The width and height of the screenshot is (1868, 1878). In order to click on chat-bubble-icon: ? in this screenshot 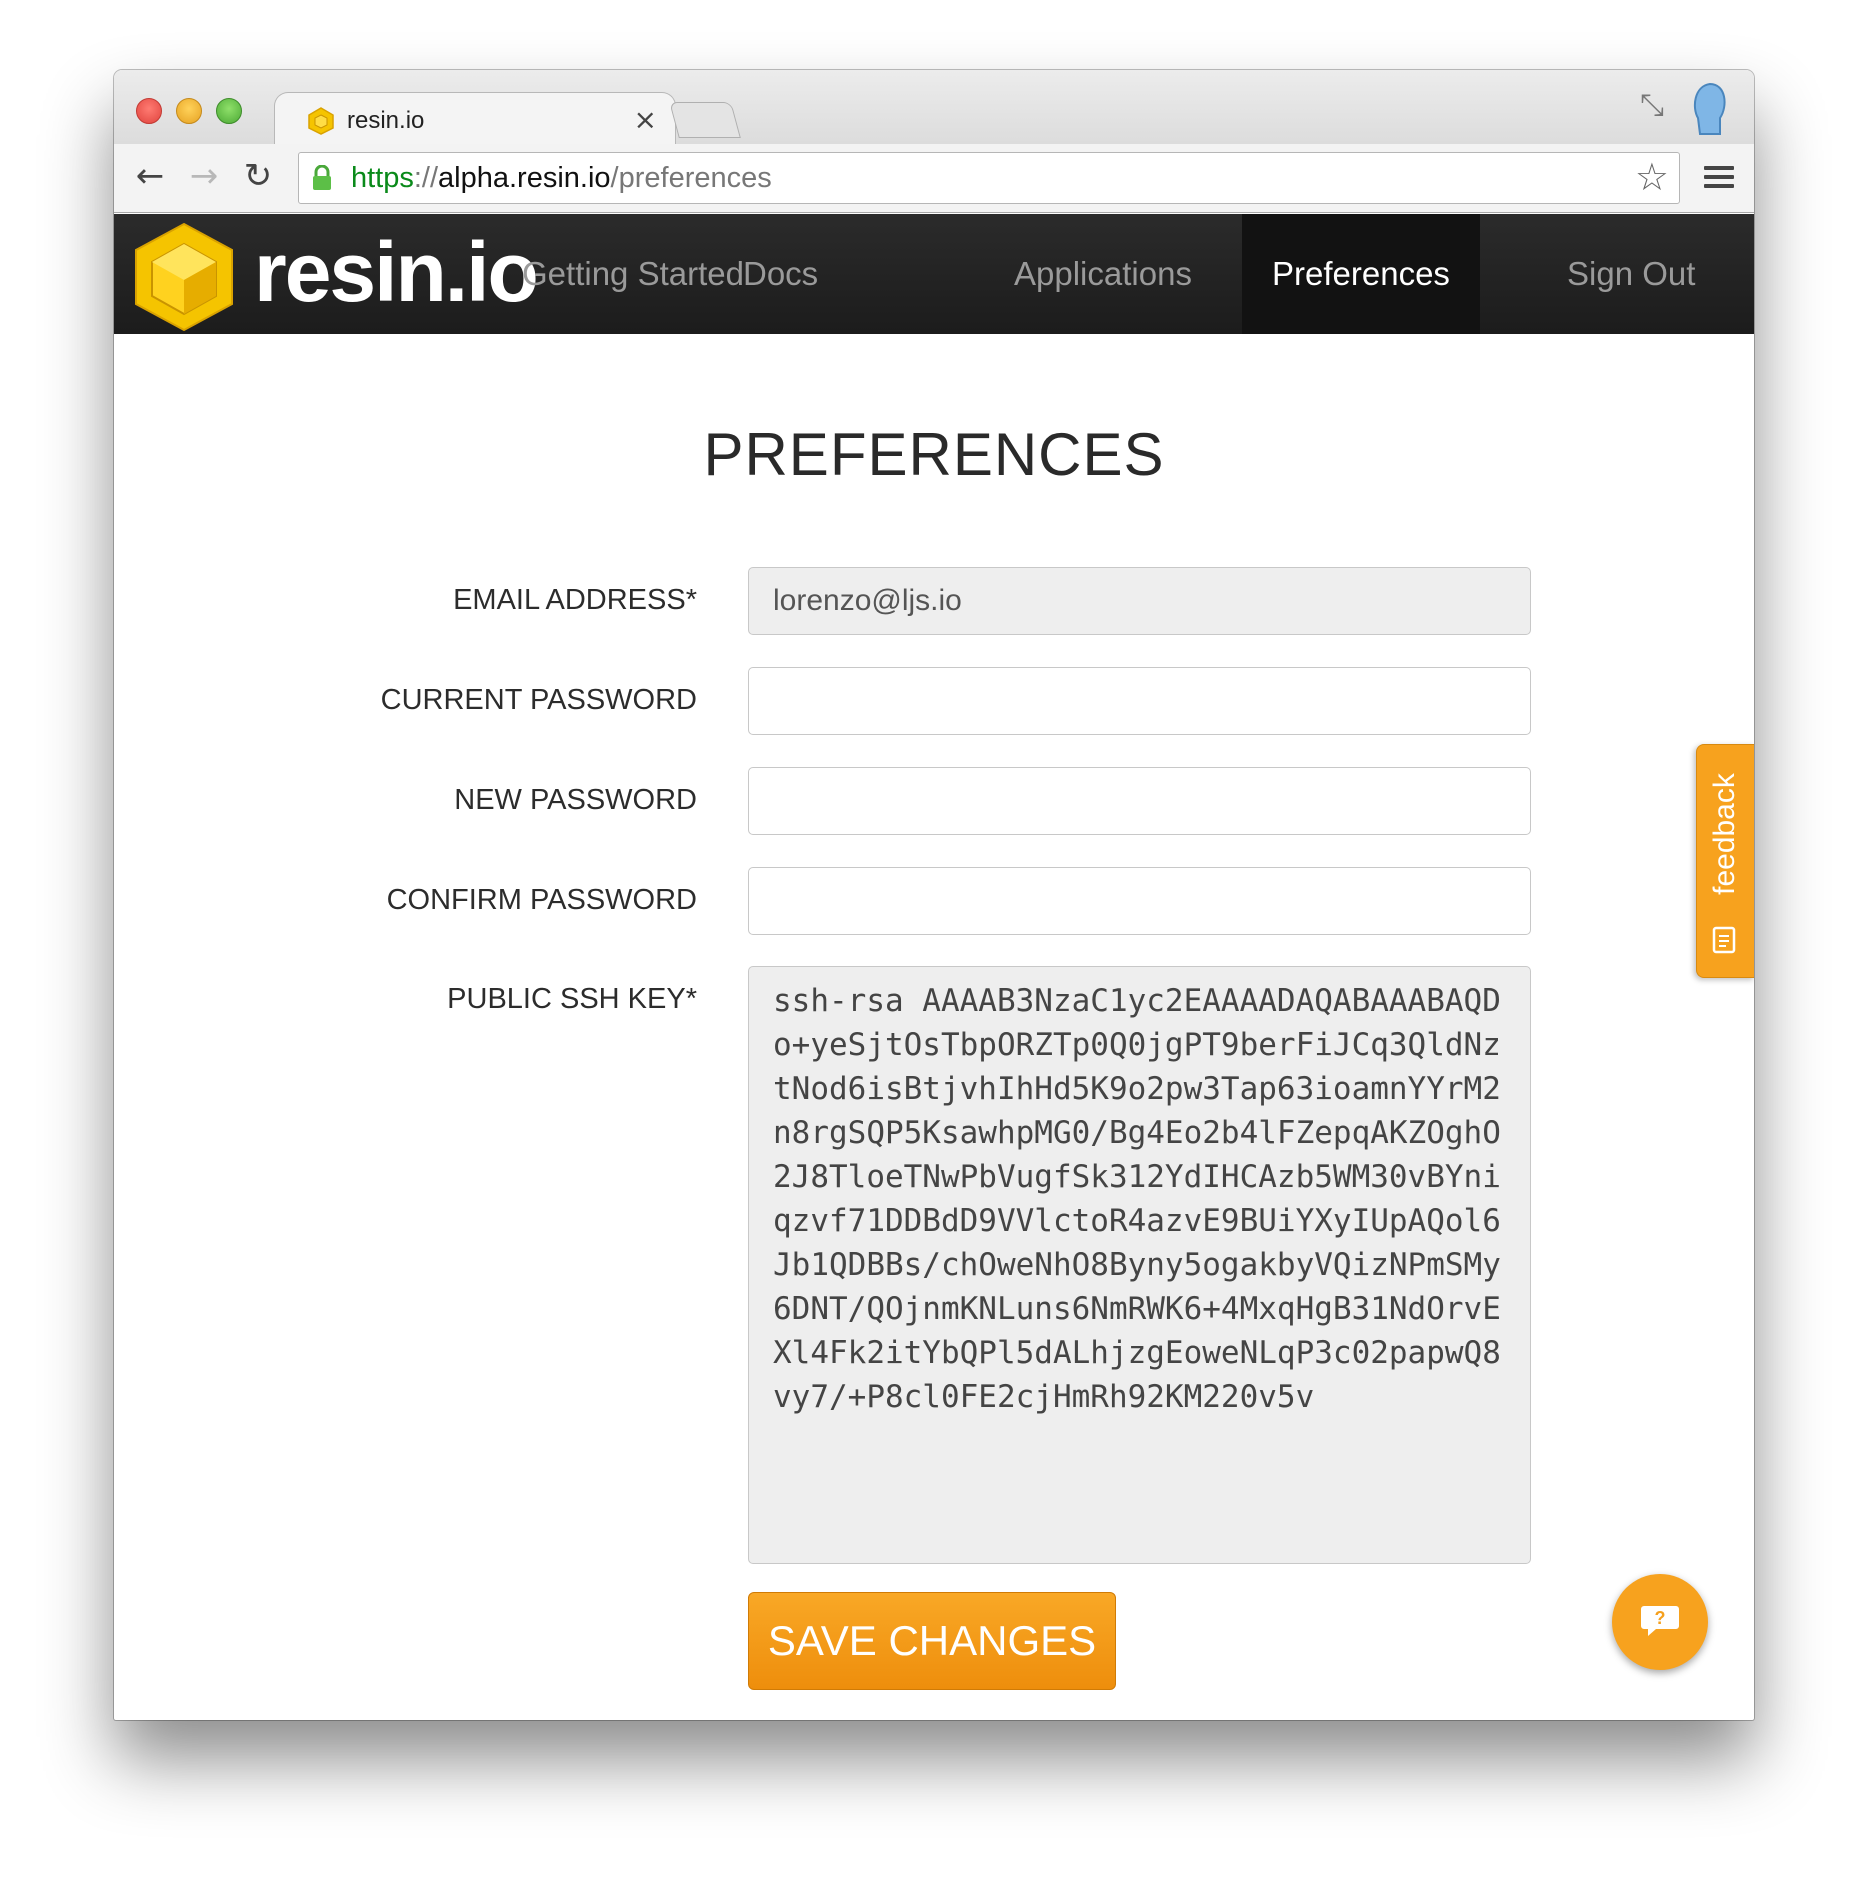, I will do `click(1660, 1621)`.